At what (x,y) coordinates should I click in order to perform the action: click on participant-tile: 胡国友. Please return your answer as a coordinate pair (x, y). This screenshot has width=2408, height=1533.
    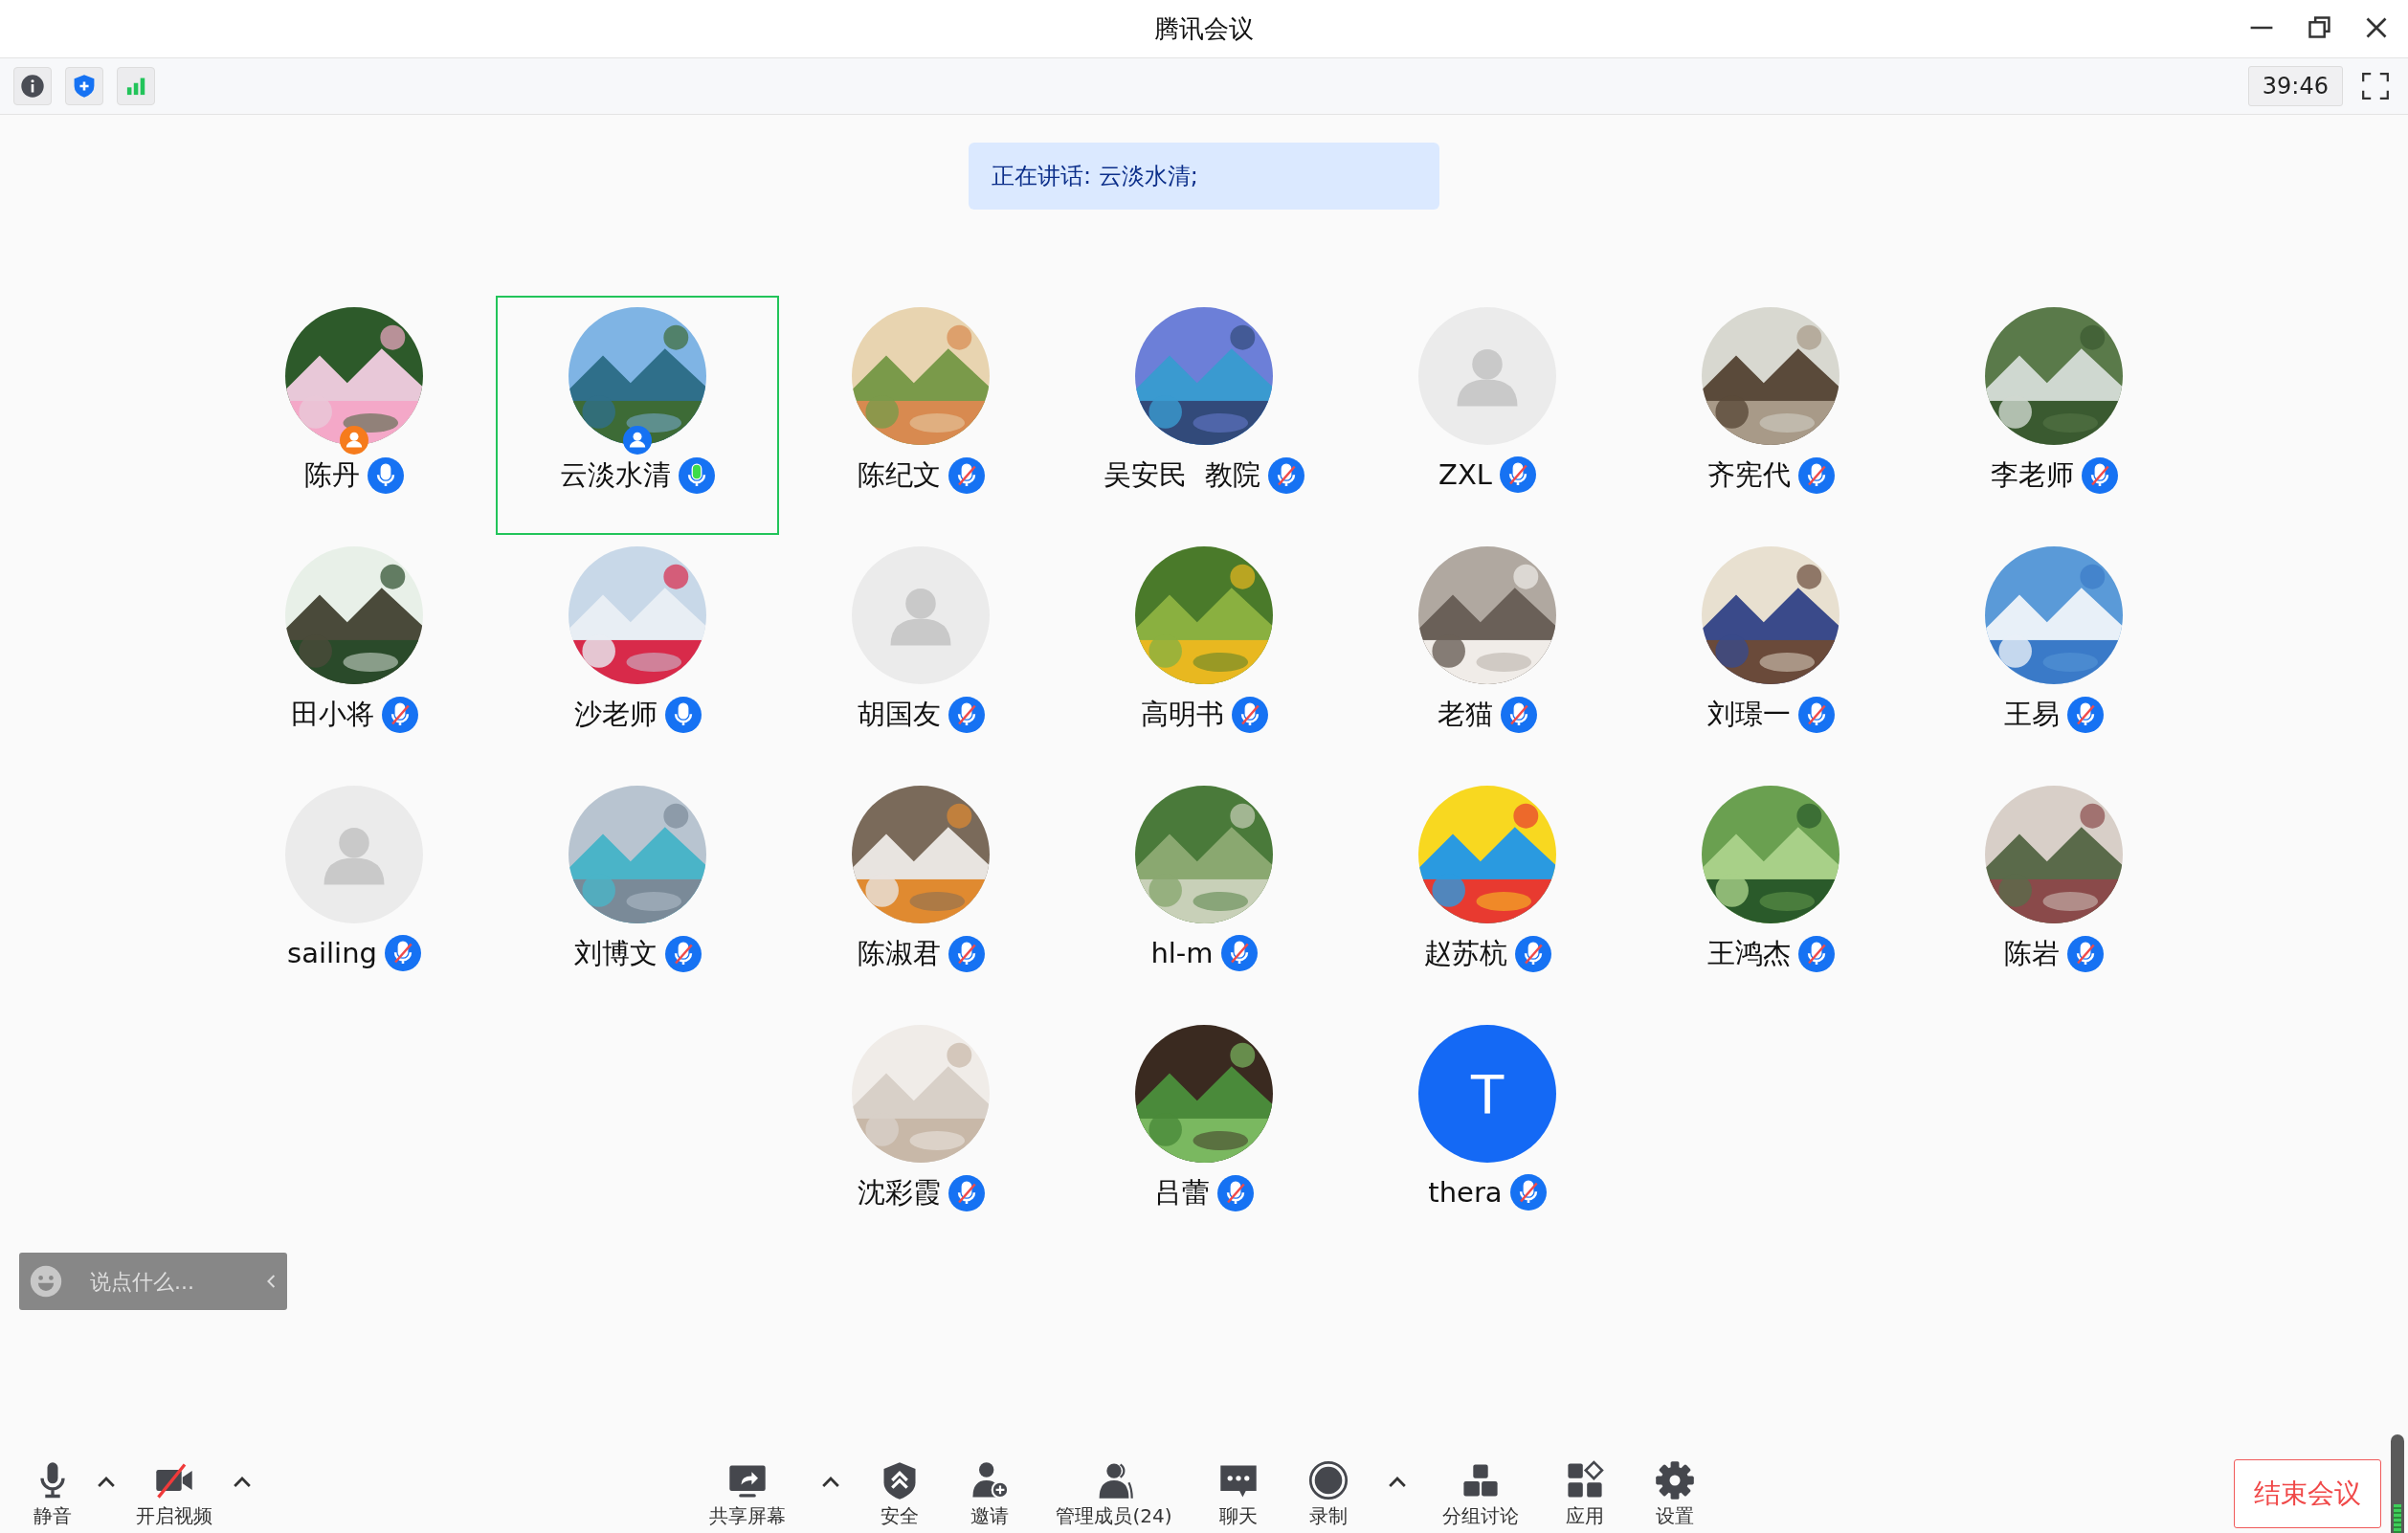
    Looking at the image, I should click on (920, 654).